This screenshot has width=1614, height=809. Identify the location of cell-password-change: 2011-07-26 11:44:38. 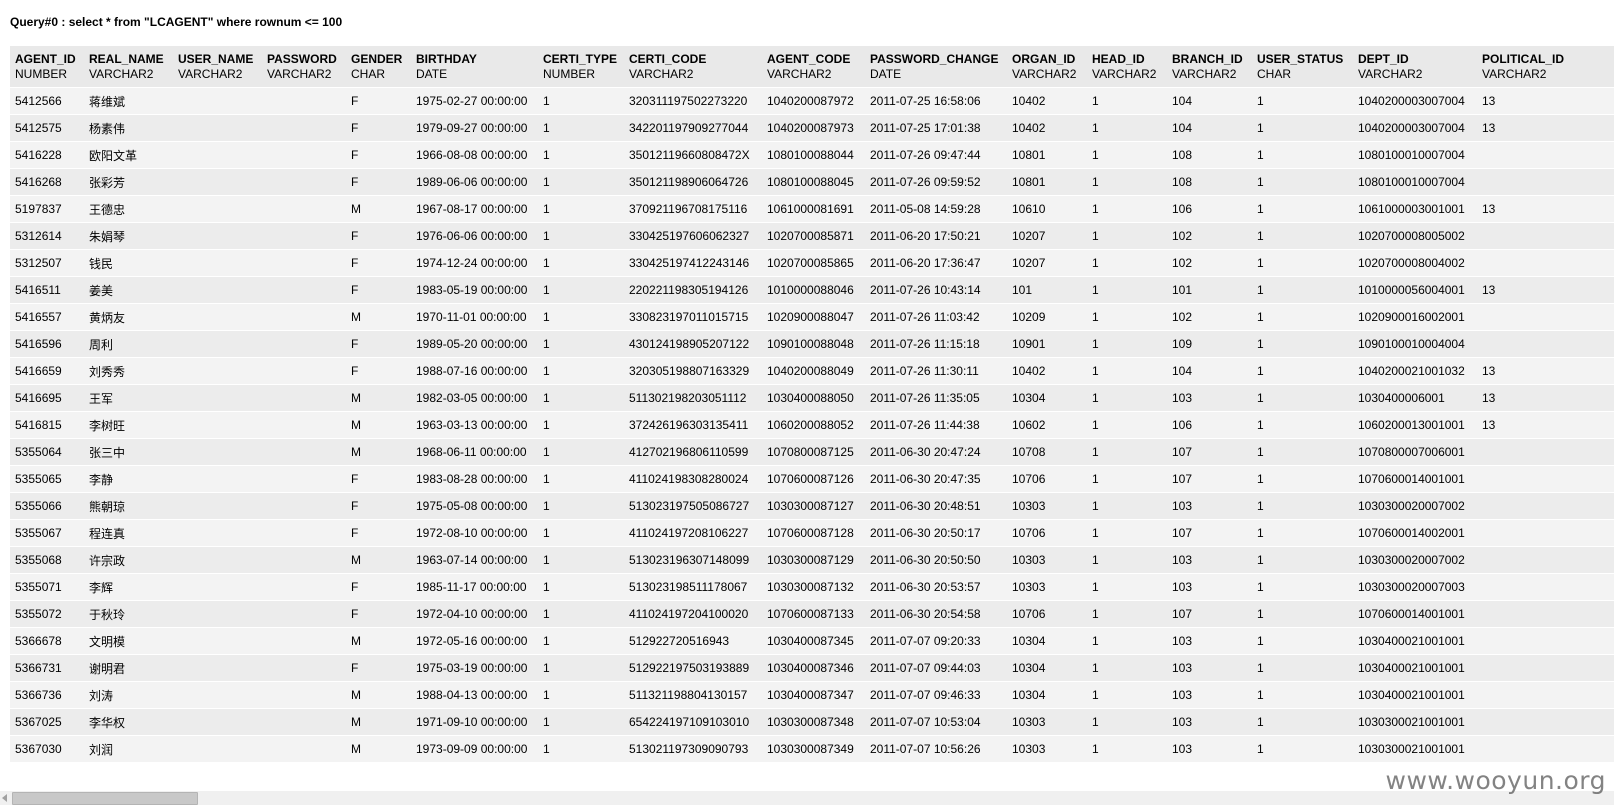
(936, 425).